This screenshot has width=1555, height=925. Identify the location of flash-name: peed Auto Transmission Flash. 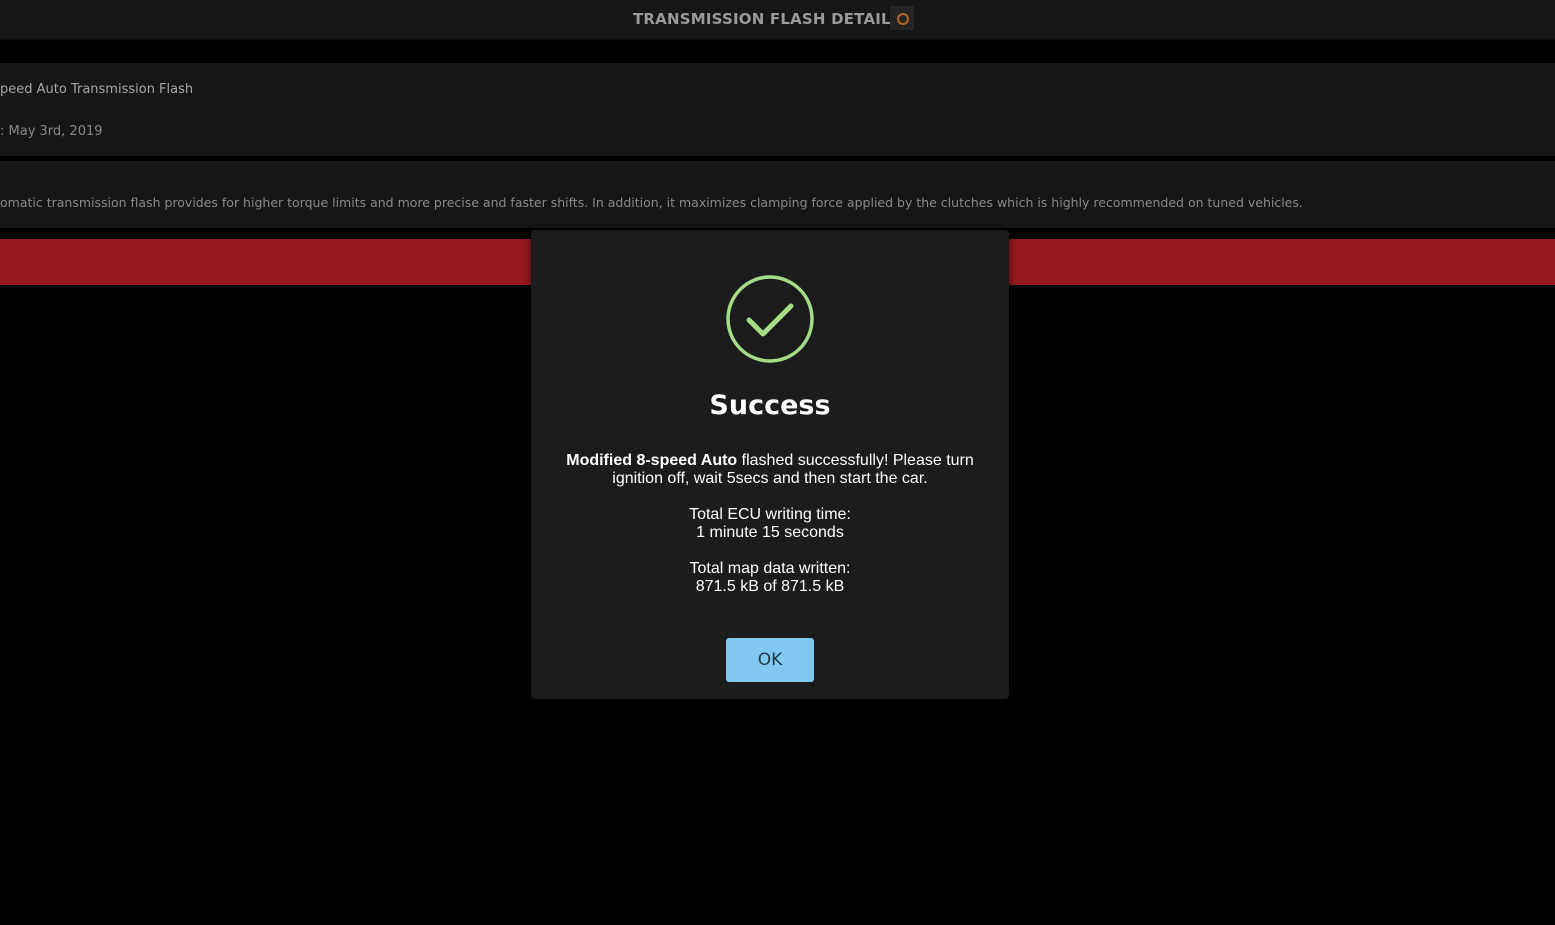
(97, 89).